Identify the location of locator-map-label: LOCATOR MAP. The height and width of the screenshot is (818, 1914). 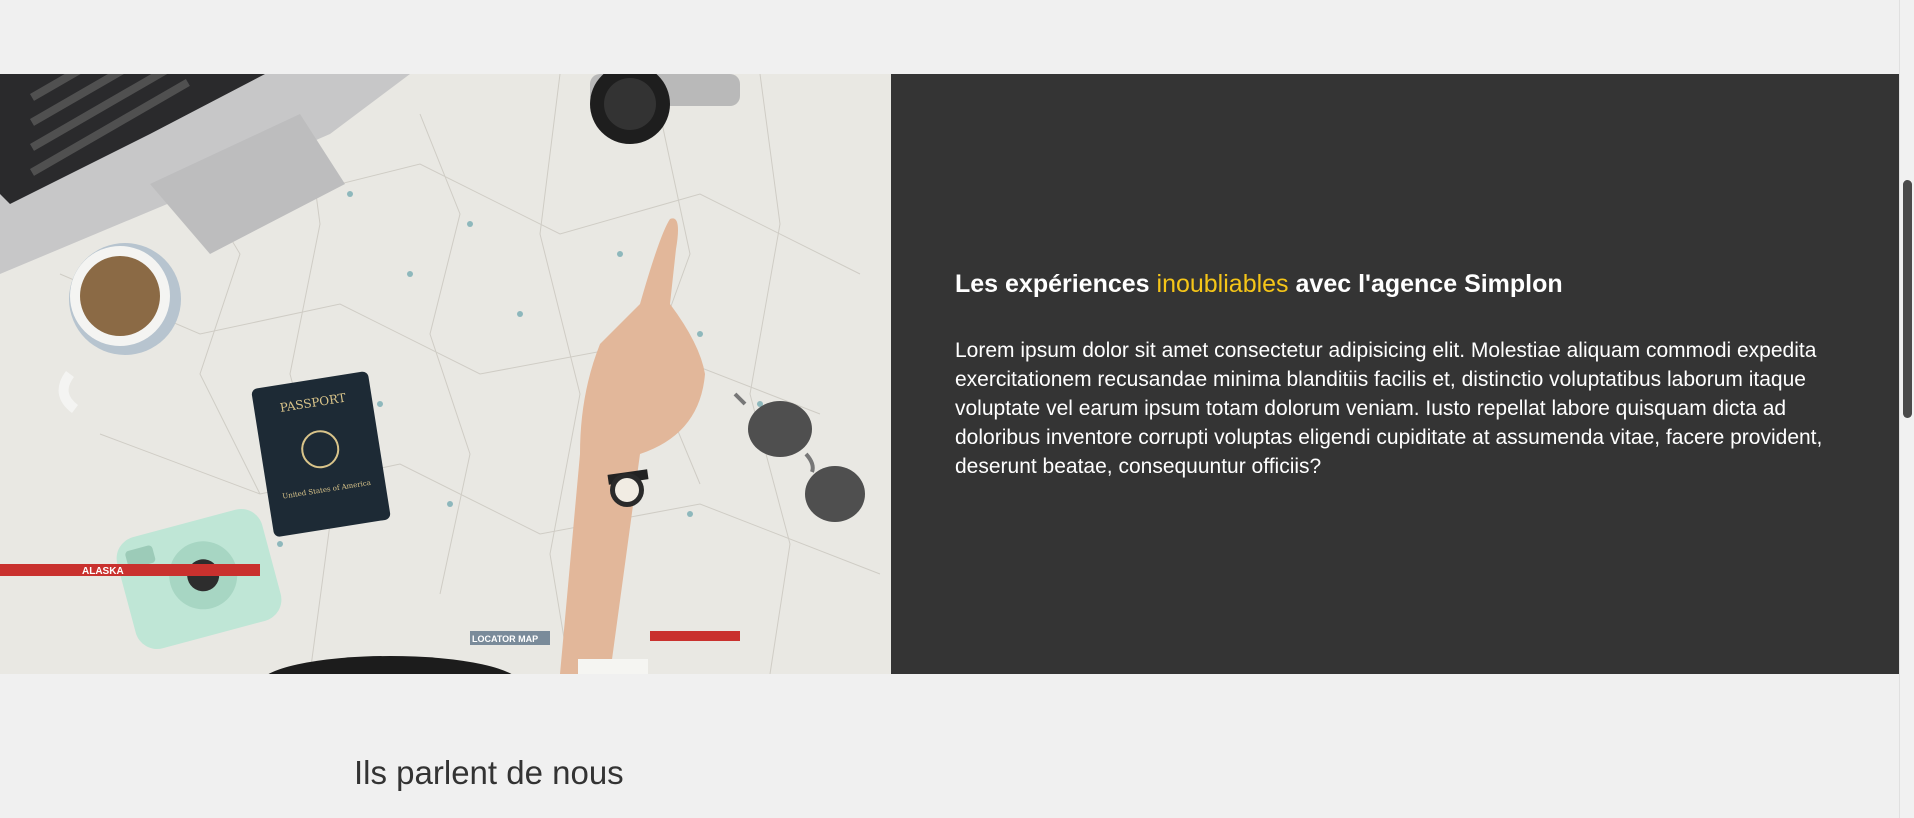
(505, 639).